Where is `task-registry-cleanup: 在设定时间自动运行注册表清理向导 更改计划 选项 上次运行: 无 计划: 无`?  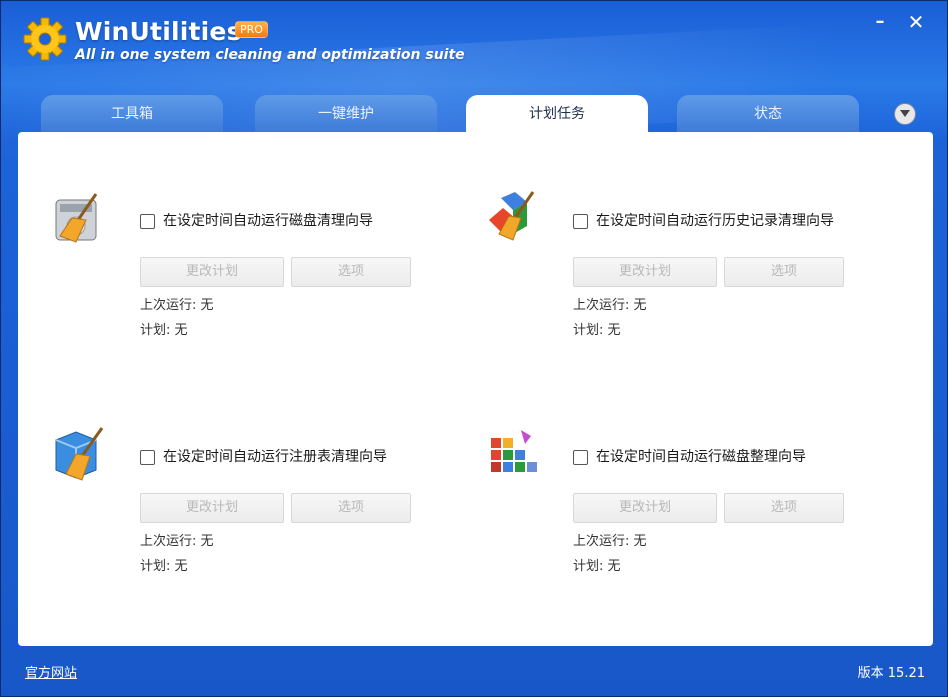
task-registry-cleanup: 在设定时间自动运行注册表清理向导 更改计划 选项 上次运行: 无 计划: 无 is located at coordinates (242, 511).